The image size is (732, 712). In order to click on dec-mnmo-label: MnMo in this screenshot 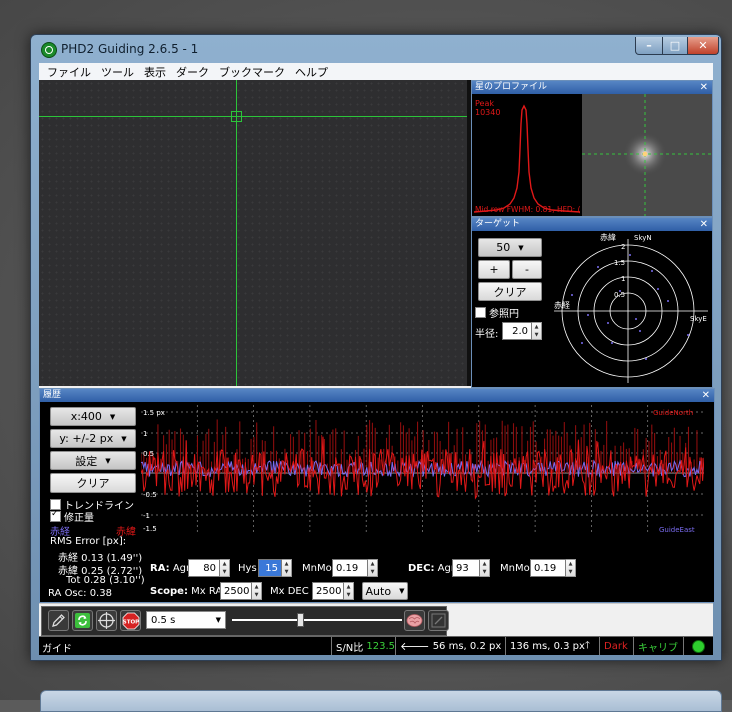, I will do `click(515, 568)`.